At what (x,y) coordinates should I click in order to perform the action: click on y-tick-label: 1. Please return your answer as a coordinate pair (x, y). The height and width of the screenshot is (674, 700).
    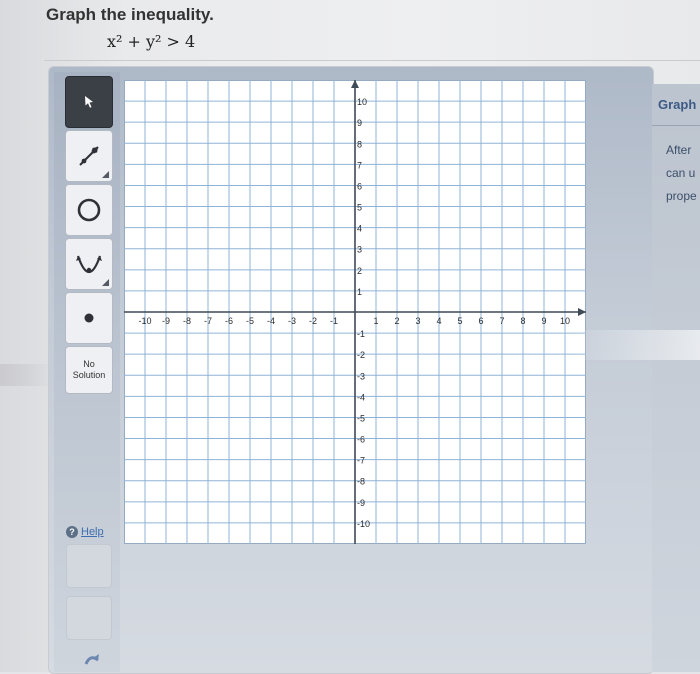
    Looking at the image, I should click on (359, 292).